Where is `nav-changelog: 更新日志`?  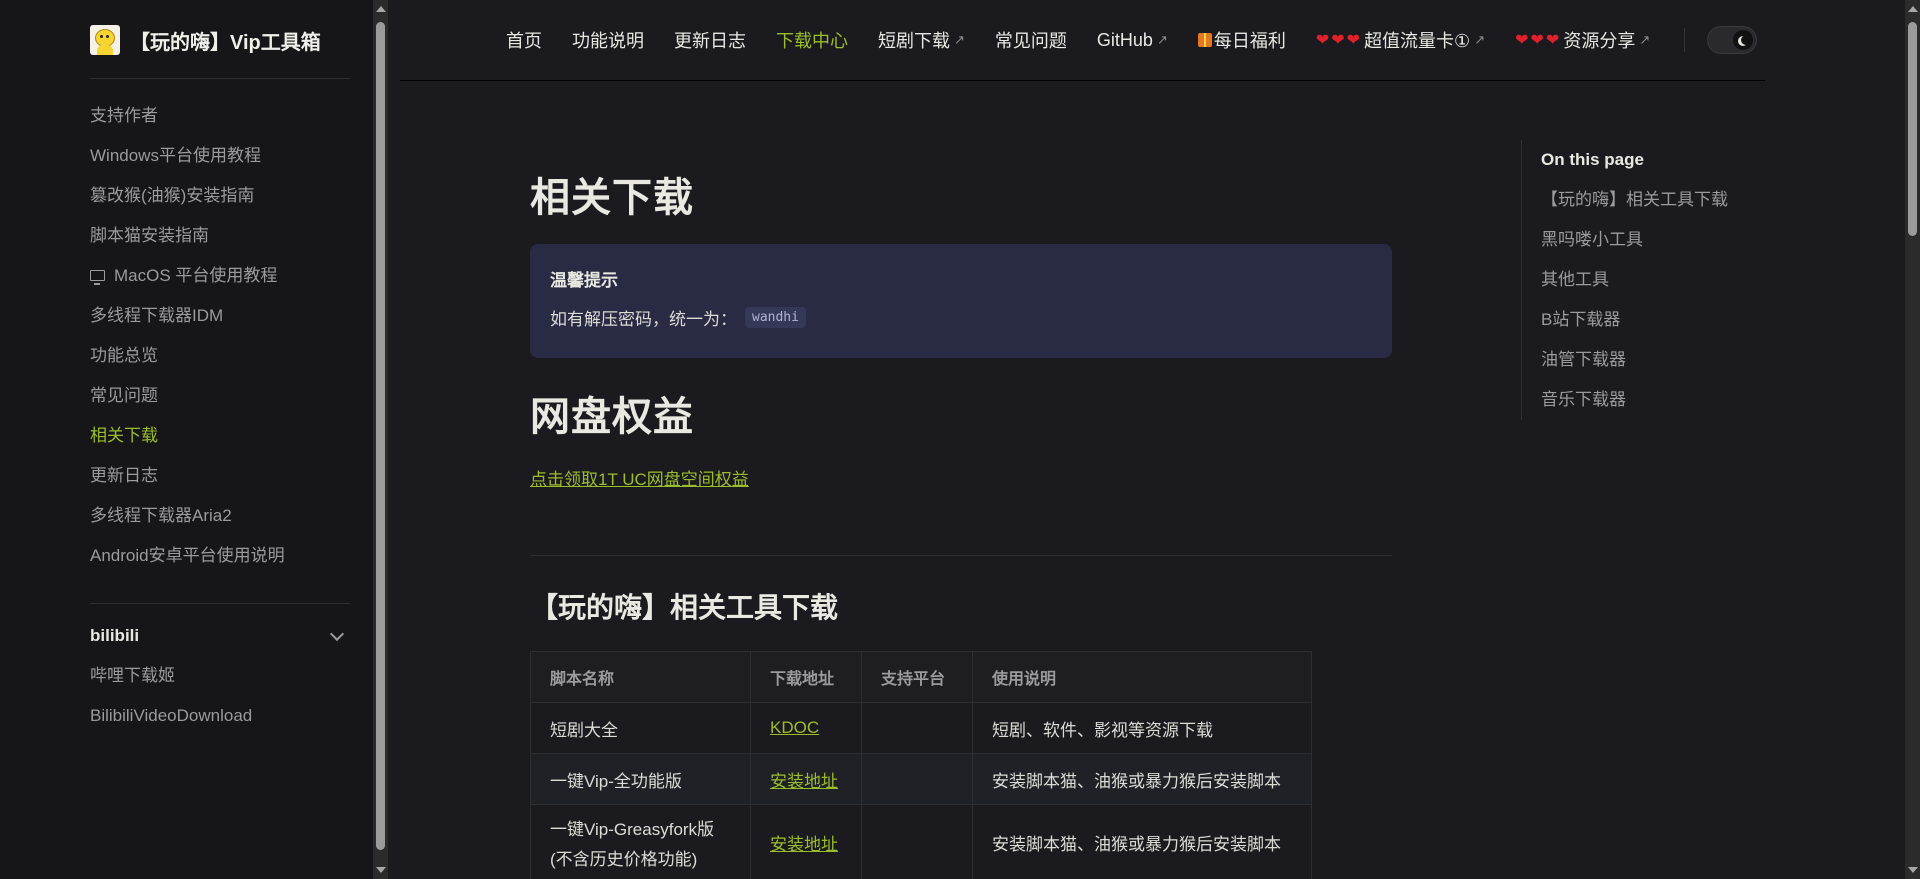
nav-changelog: 更新日志 is located at coordinates (710, 40).